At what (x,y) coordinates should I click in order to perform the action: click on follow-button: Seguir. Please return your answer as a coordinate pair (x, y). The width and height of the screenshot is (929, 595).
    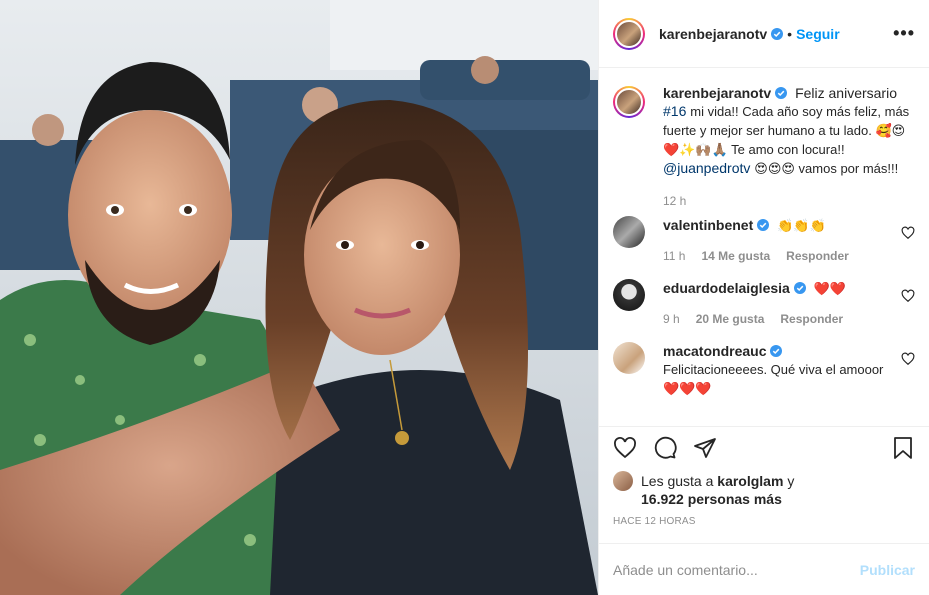
    Looking at the image, I should click on (818, 34).